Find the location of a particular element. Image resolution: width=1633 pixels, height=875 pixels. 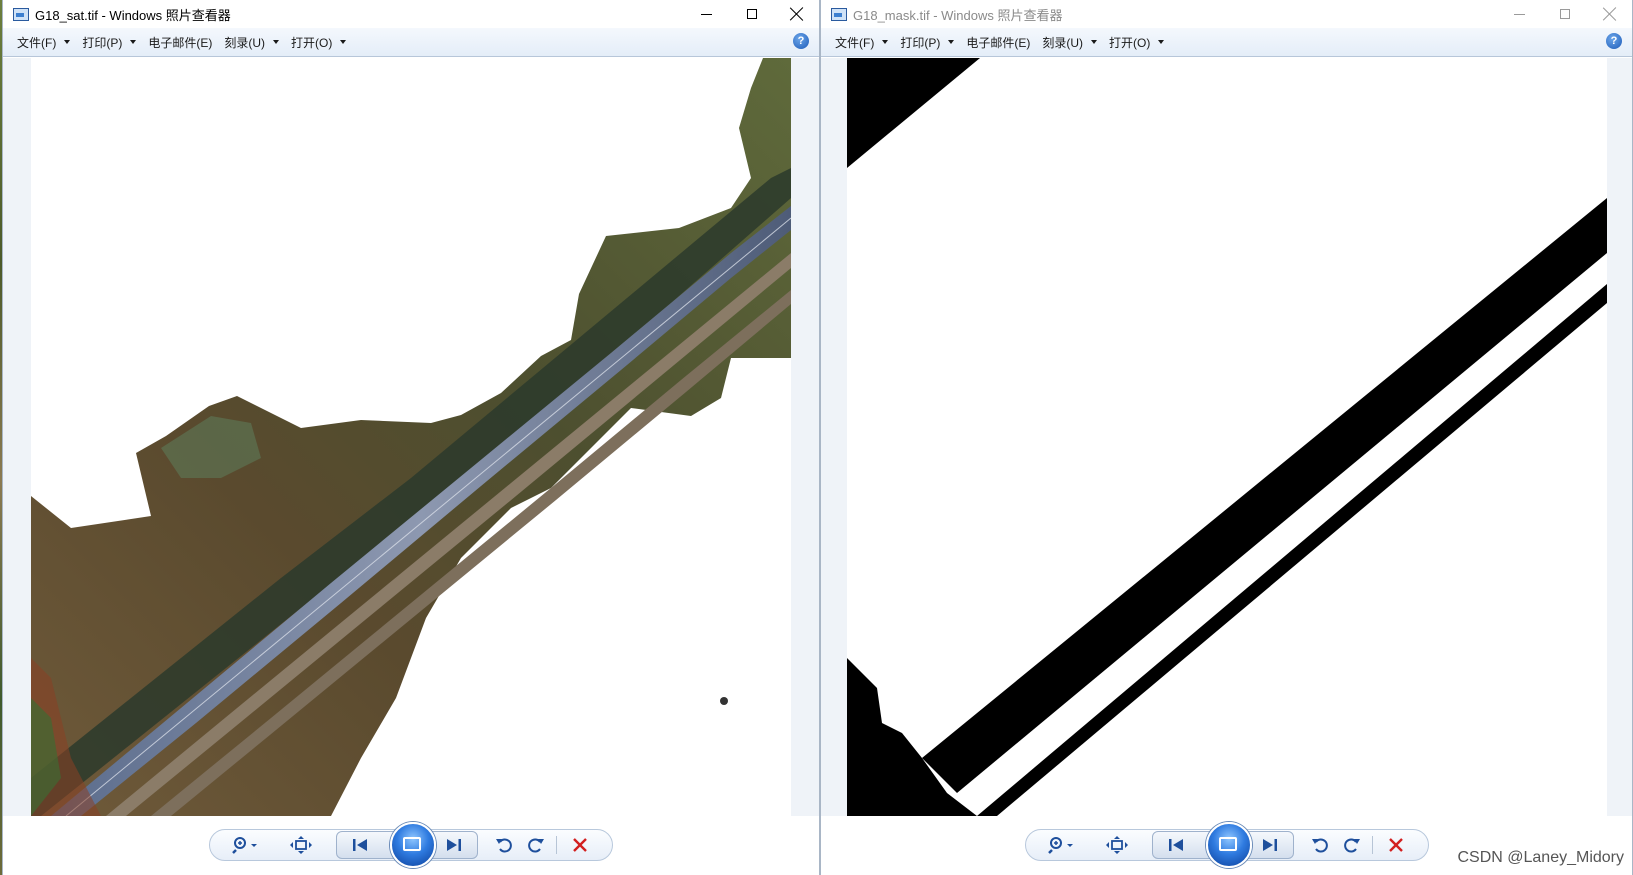

bottom-toolbar-area is located at coordinates (411, 845).